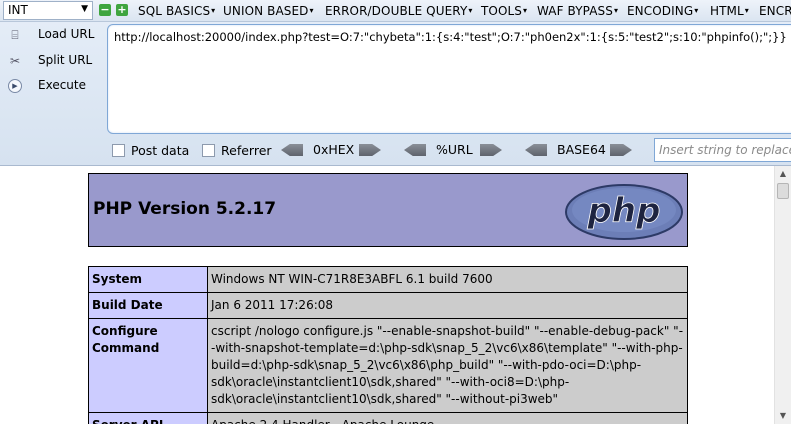 The width and height of the screenshot is (791, 424). I want to click on menu-label: SQL BASICS, so click(174, 11).